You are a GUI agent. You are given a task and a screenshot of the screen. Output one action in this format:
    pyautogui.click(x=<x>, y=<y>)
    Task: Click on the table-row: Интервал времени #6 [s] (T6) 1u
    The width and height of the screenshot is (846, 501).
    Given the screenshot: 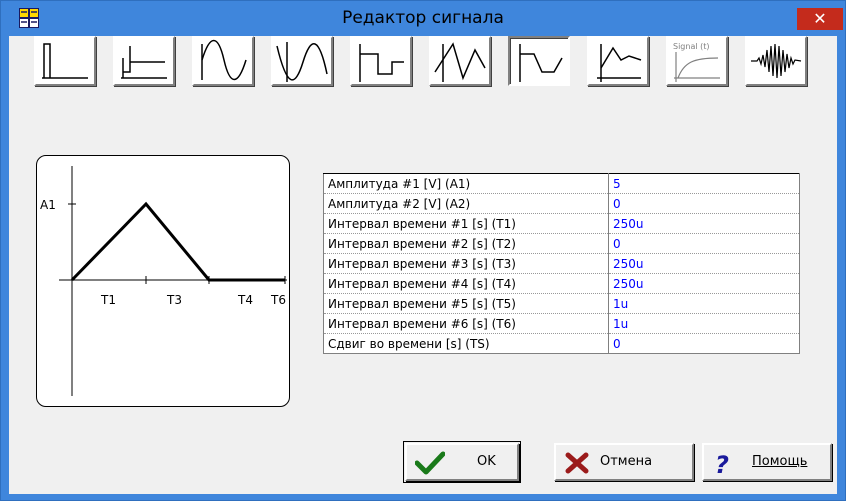 What is the action you would take?
    pyautogui.click(x=561, y=323)
    